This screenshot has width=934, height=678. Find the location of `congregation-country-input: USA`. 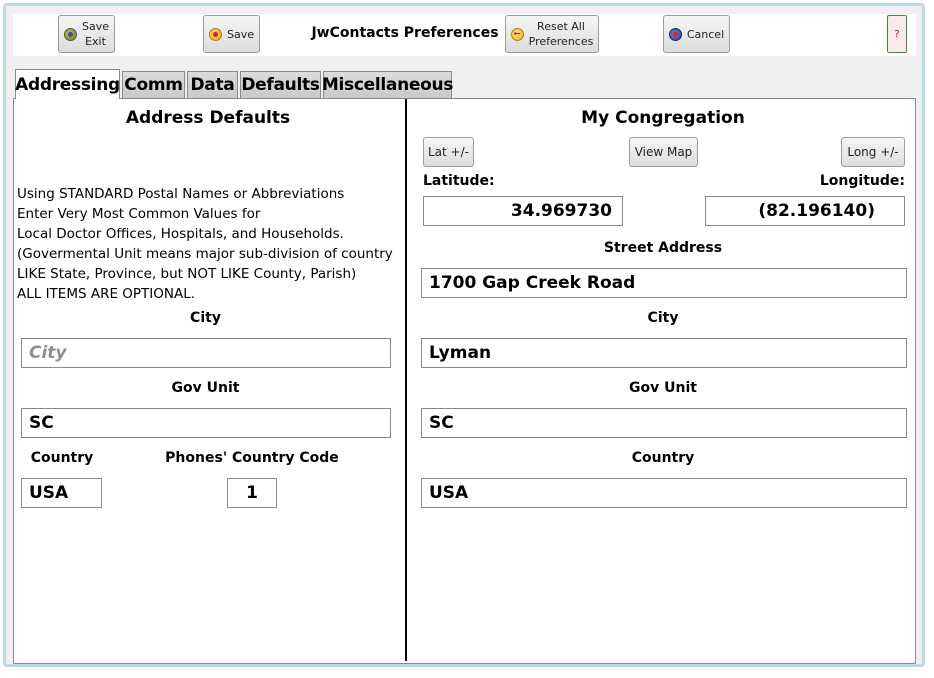

congregation-country-input: USA is located at coordinates (664, 493).